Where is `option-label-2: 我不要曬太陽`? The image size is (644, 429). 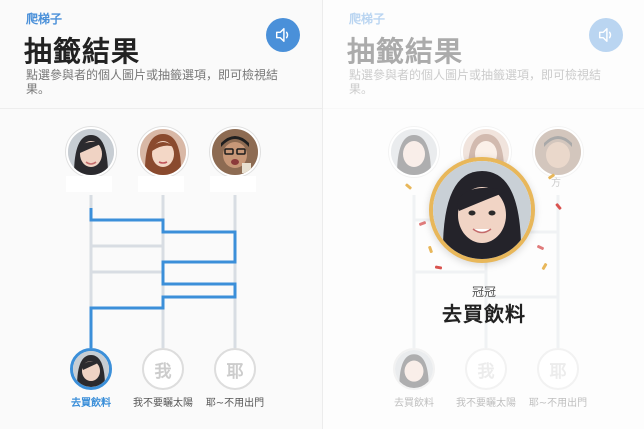 option-label-2: 我不要曬太陽 is located at coordinates (163, 403).